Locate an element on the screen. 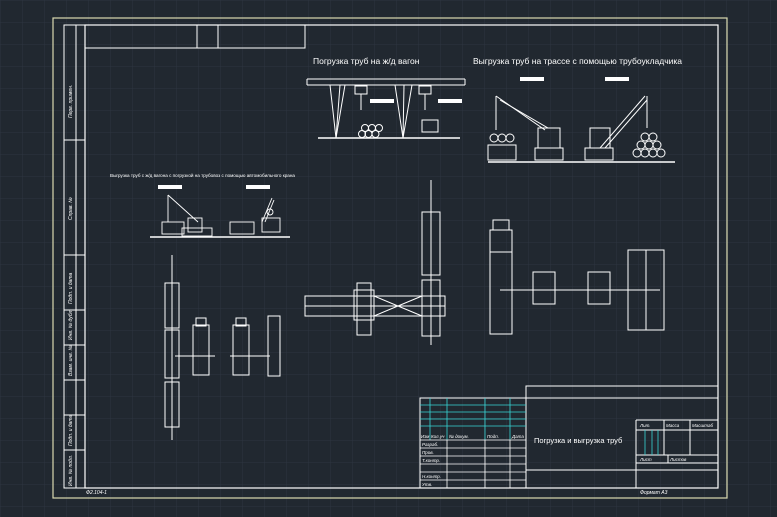 The height and width of the screenshot is (517, 777). tb-row-tkontr: Т.контр. is located at coordinates (431, 460).